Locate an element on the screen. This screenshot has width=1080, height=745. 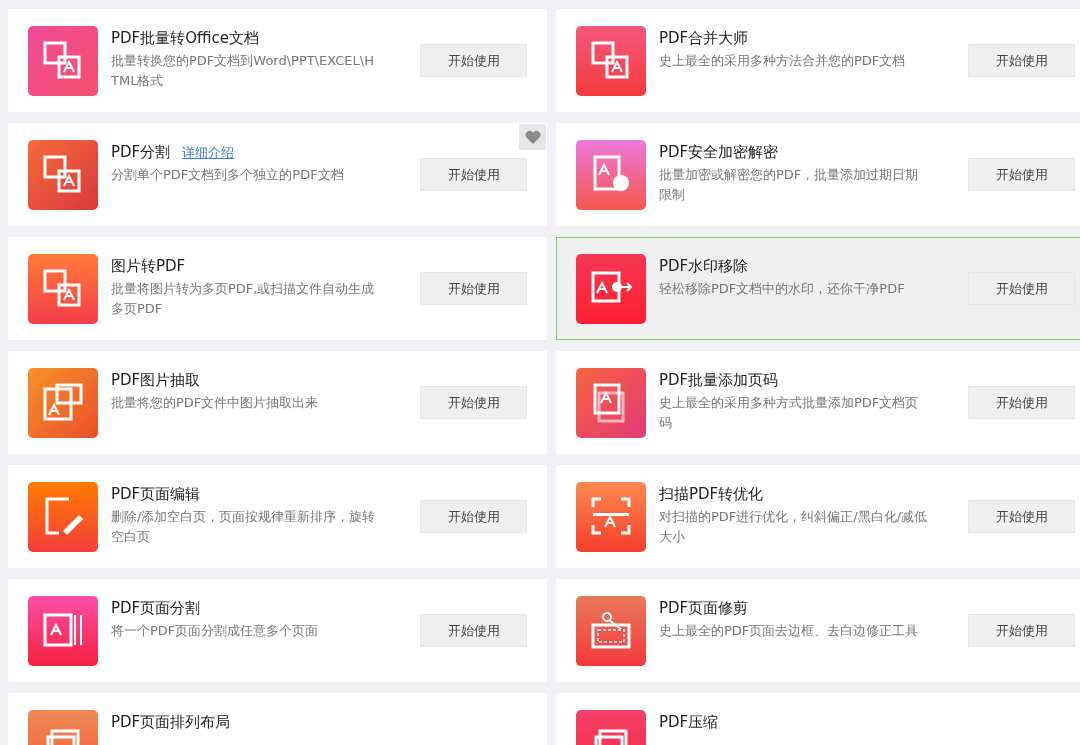
heart-icon is located at coordinates (532, 137).